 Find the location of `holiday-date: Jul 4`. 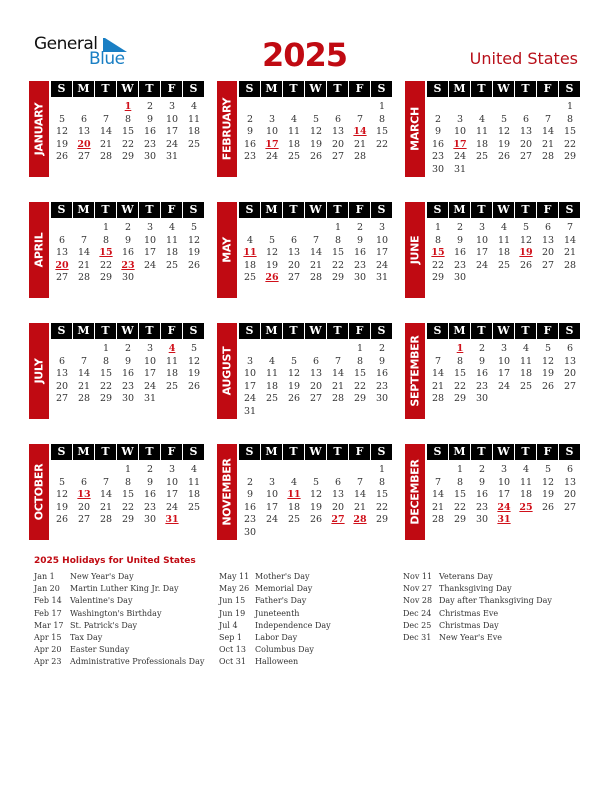

holiday-date: Jul 4 is located at coordinates (228, 625).